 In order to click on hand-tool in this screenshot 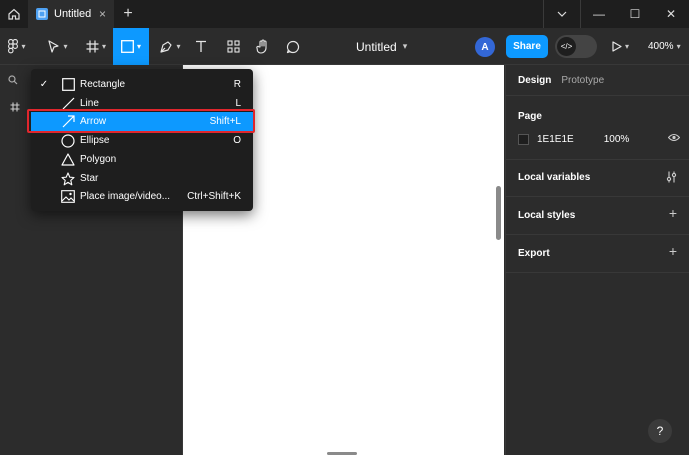, I will do `click(263, 46)`.